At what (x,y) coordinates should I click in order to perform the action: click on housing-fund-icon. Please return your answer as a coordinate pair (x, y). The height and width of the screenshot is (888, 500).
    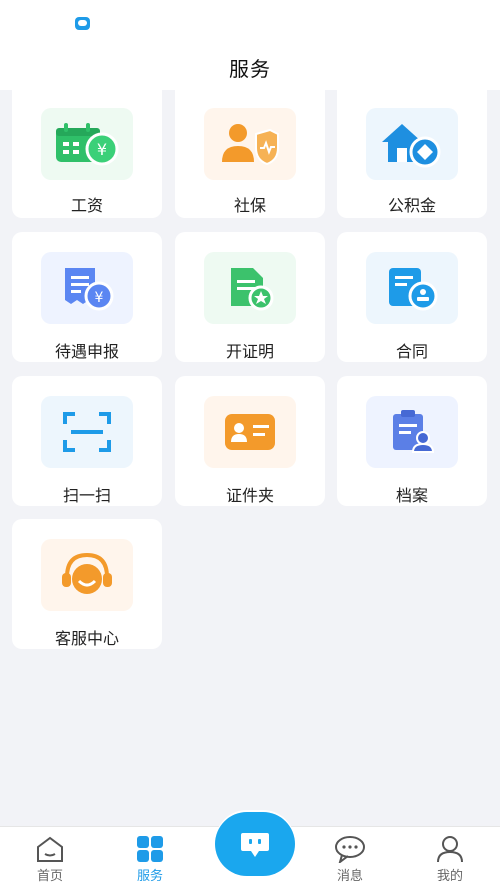
    Looking at the image, I should click on (411, 146).